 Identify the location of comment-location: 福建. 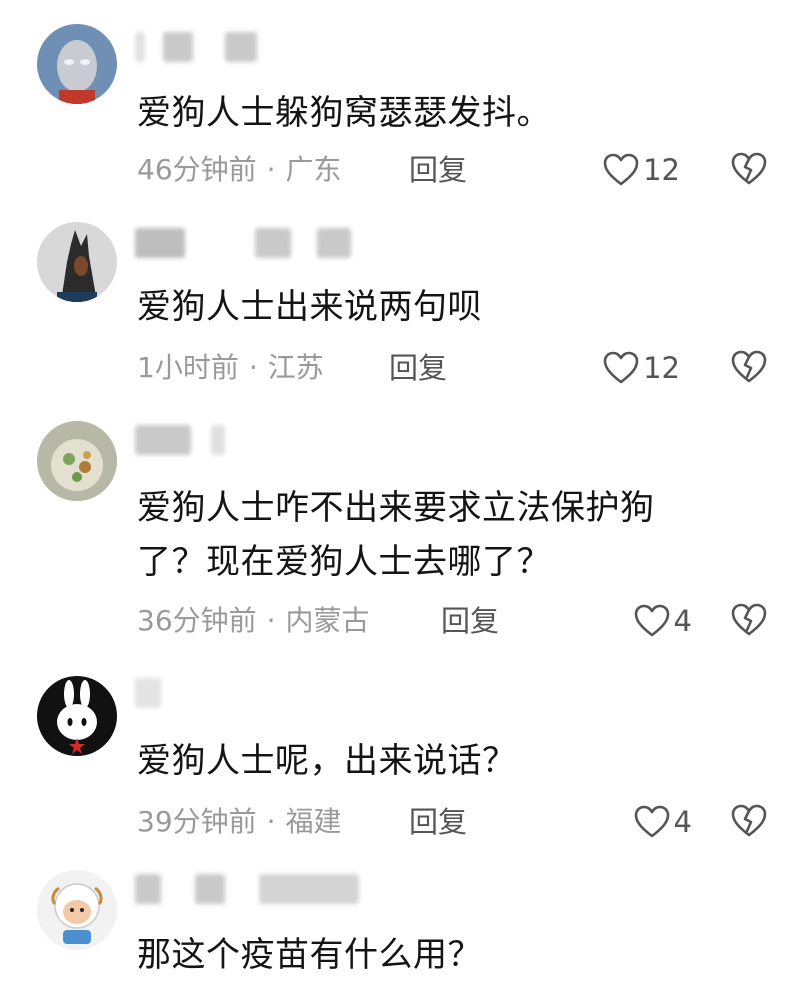
(313, 821).